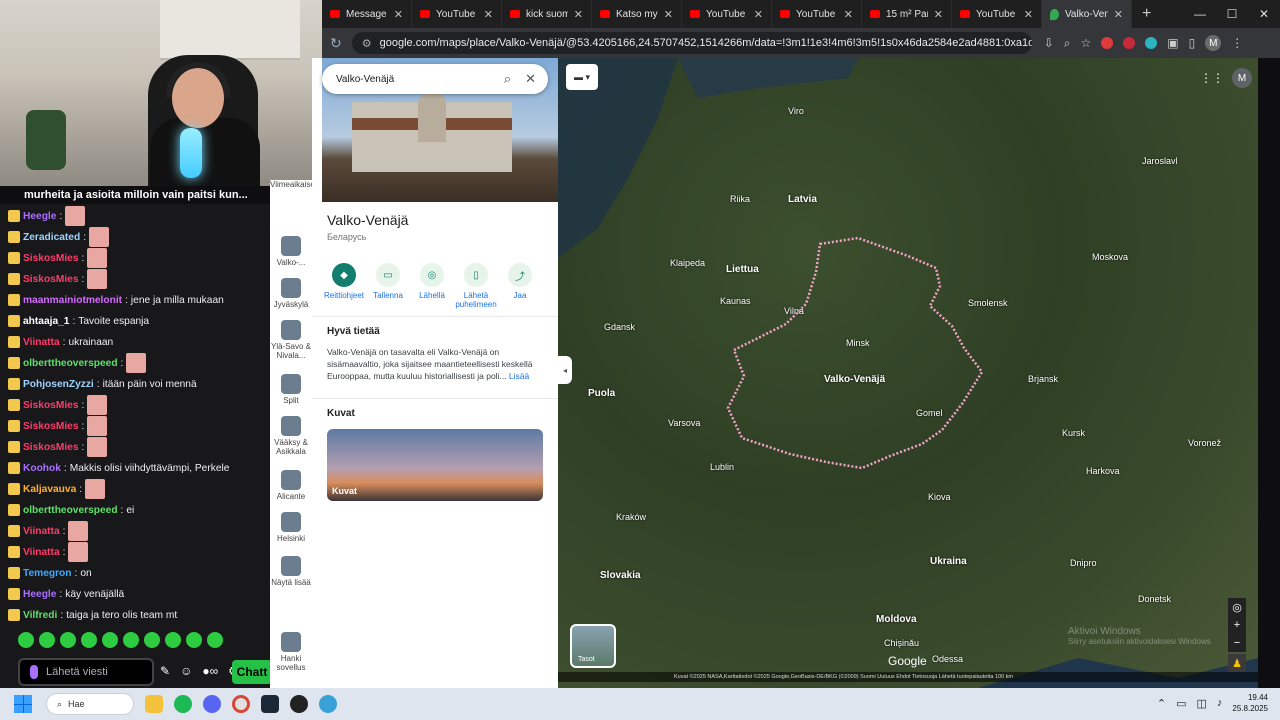 The width and height of the screenshot is (1280, 720). Describe the element at coordinates (367, 43) in the screenshot. I see `site-info-icon: ⚙` at that location.